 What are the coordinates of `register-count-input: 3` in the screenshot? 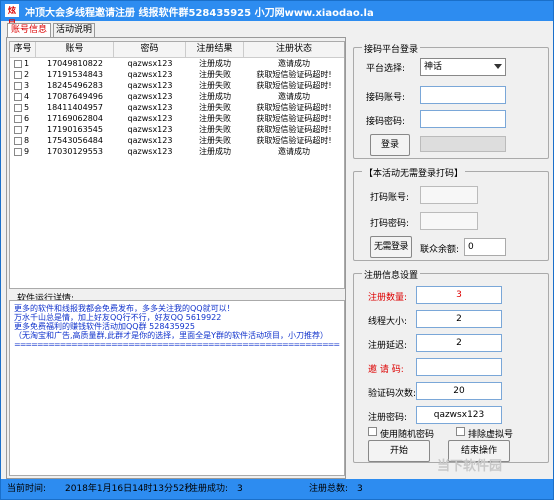 It's located at (459, 295).